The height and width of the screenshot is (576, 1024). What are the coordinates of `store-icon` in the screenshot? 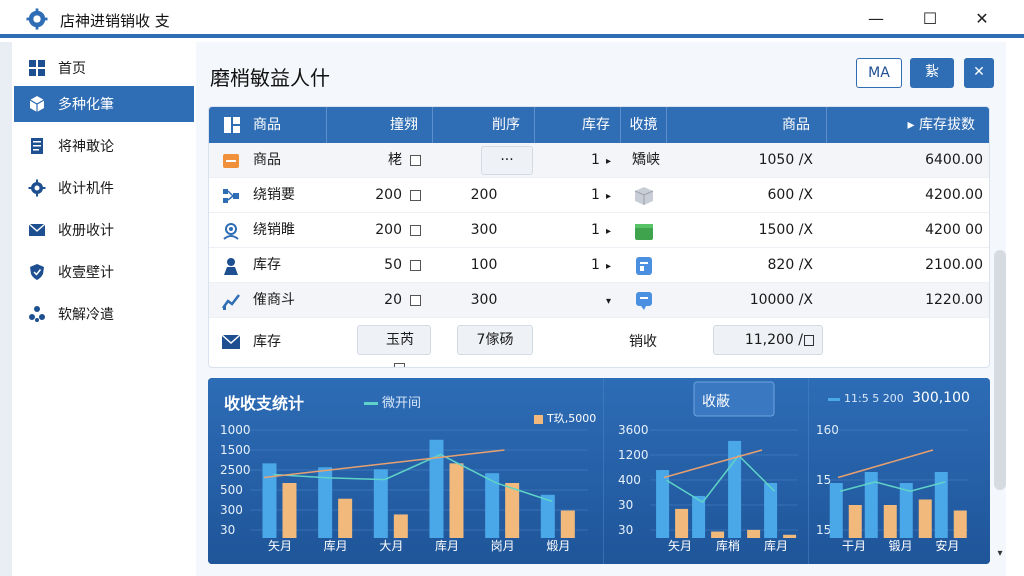 It's located at (231, 161).